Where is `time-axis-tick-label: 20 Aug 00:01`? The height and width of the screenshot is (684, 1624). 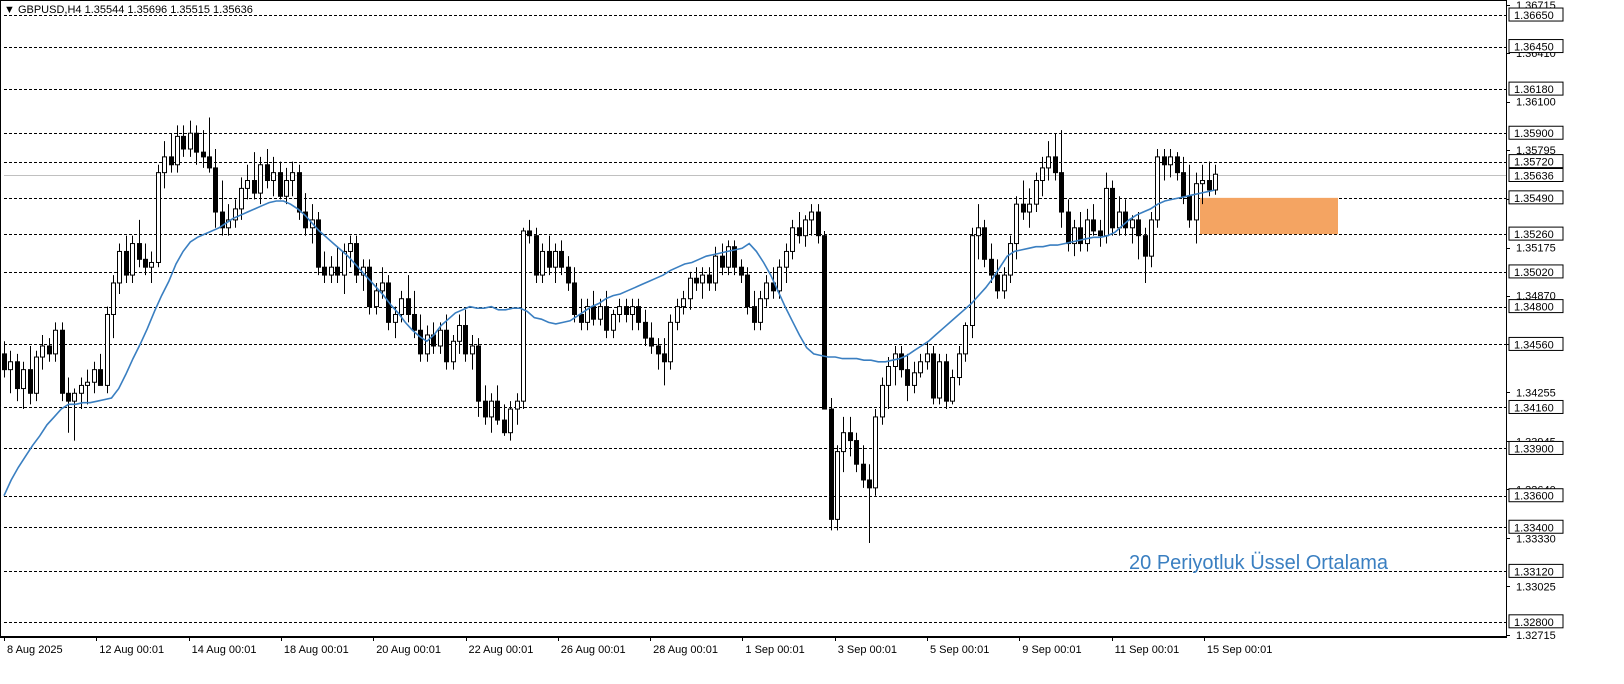 time-axis-tick-label: 20 Aug 00:01 is located at coordinates (408, 650).